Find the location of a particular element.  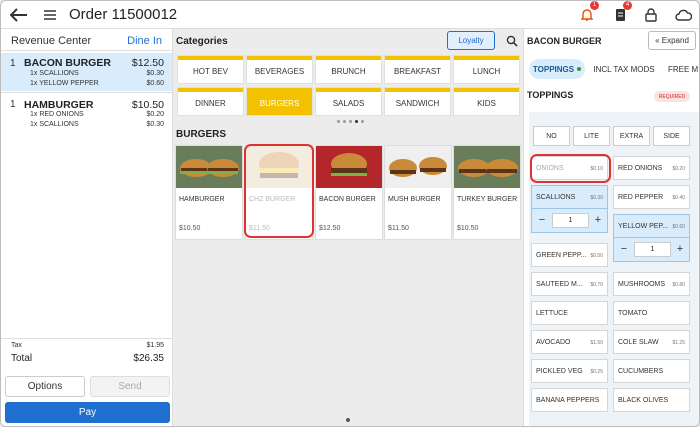

yellow-pepper-quantity-stepper: − 1 + is located at coordinates (651, 250).